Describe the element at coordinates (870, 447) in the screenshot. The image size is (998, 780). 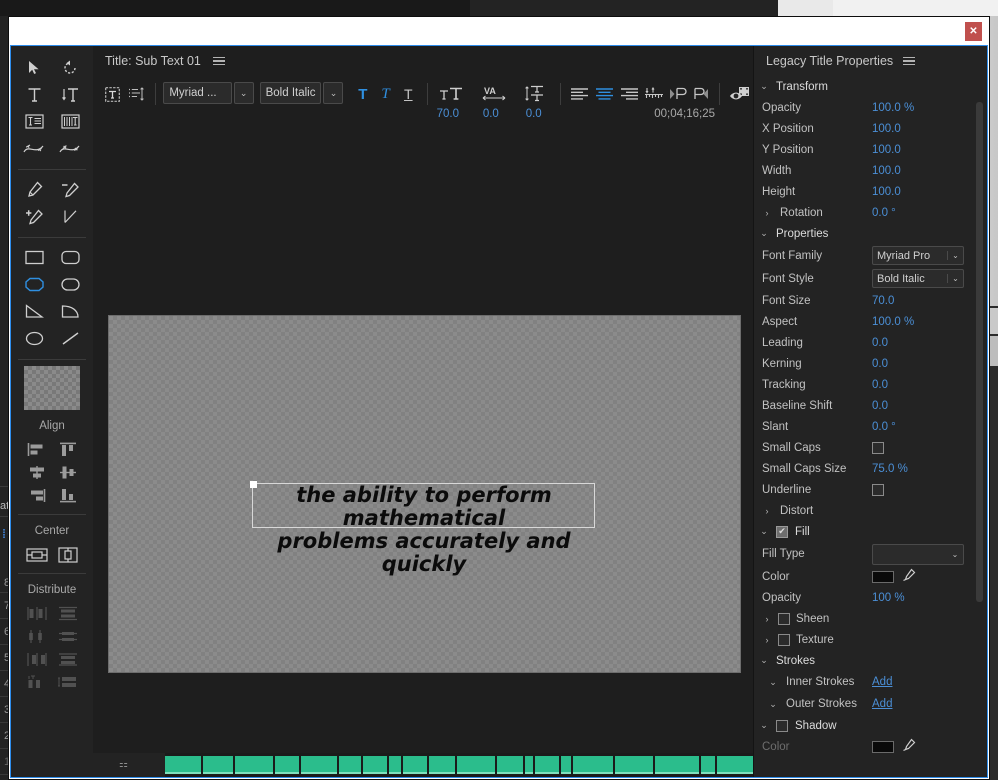
I see `property-small-caps: Small Caps` at that location.